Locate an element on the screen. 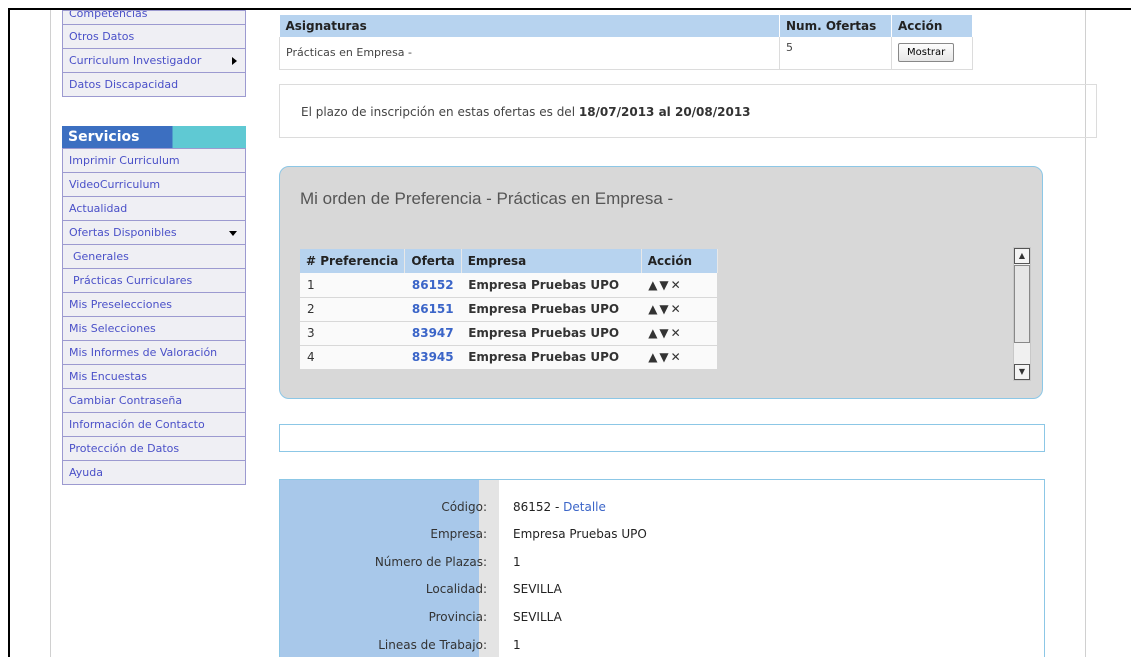 Image resolution: width=1131 pixels, height=657 pixels. sidebar-item-curriculum-investigador: Curriculum Investigador is located at coordinates (154, 61).